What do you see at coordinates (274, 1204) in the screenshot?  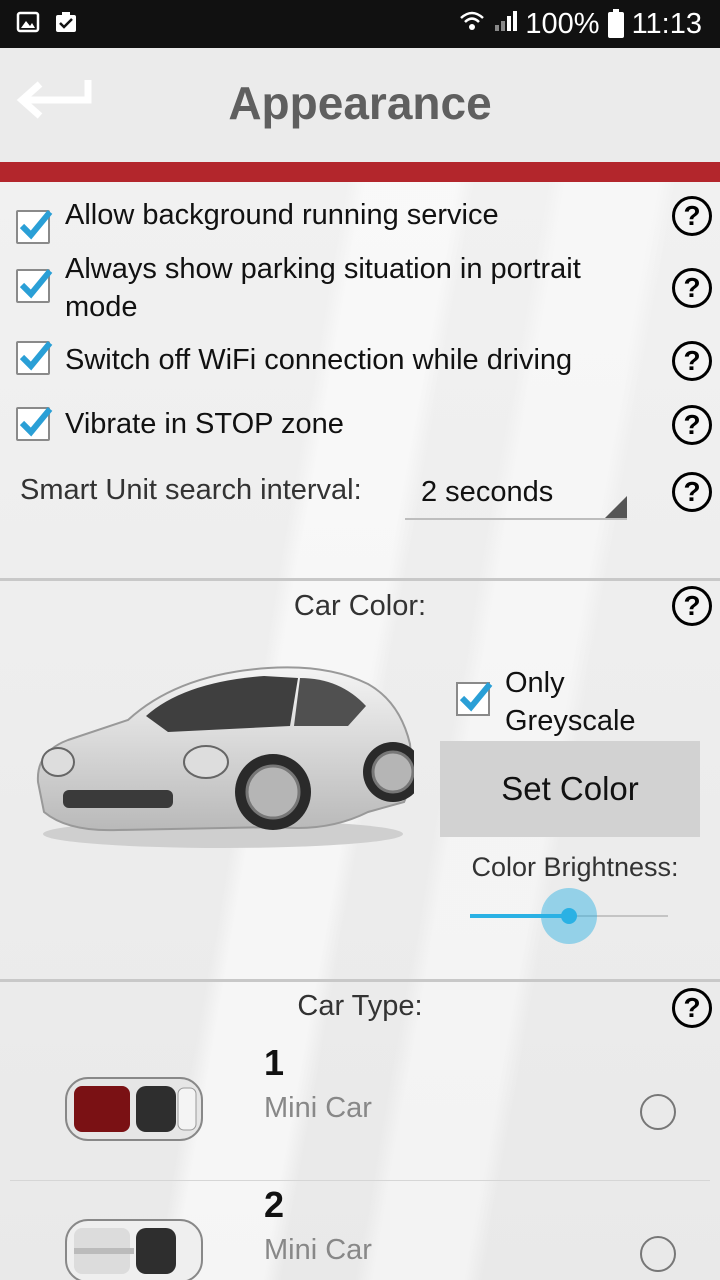 I see `car-type-number: 2` at bounding box center [274, 1204].